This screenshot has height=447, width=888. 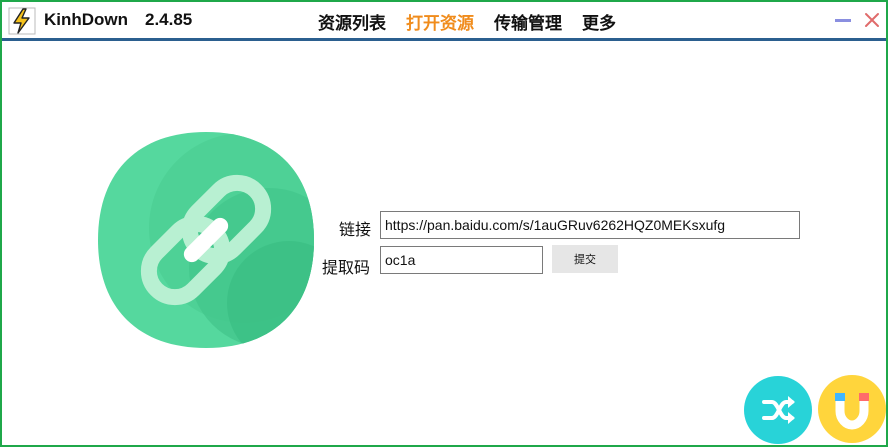 I want to click on minimize-icon, so click(x=843, y=20).